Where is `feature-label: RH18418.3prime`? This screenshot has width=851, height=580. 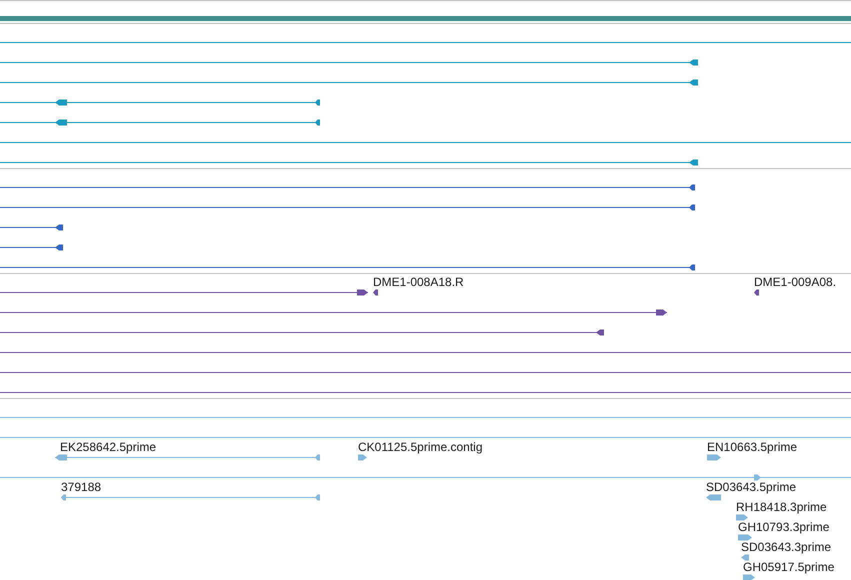
feature-label: RH18418.3prime is located at coordinates (781, 507).